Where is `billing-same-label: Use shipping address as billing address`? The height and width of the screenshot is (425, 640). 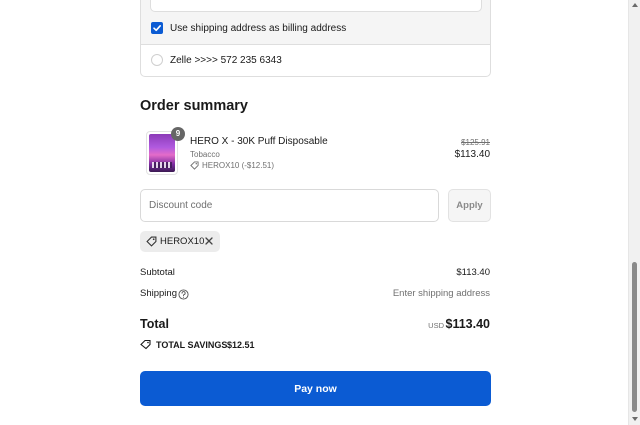
billing-same-label: Use shipping address as billing address is located at coordinates (258, 28).